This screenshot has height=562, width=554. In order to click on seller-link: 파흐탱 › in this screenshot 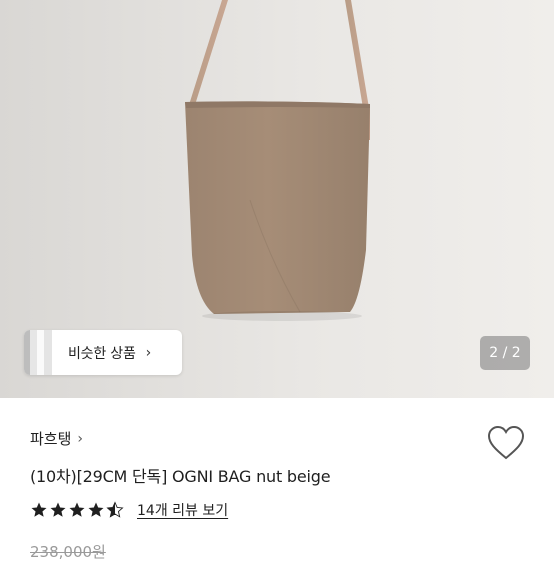, I will do `click(56, 438)`.